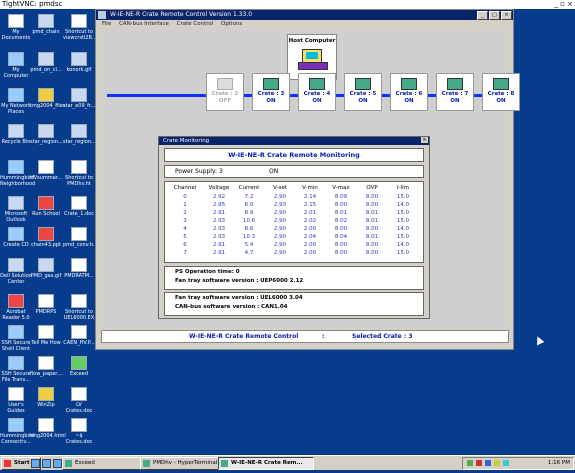 This screenshot has height=473, width=575. What do you see at coordinates (16, 307) in the screenshot?
I see `desktop-icon: Acrobat Reader 5.0` at bounding box center [16, 307].